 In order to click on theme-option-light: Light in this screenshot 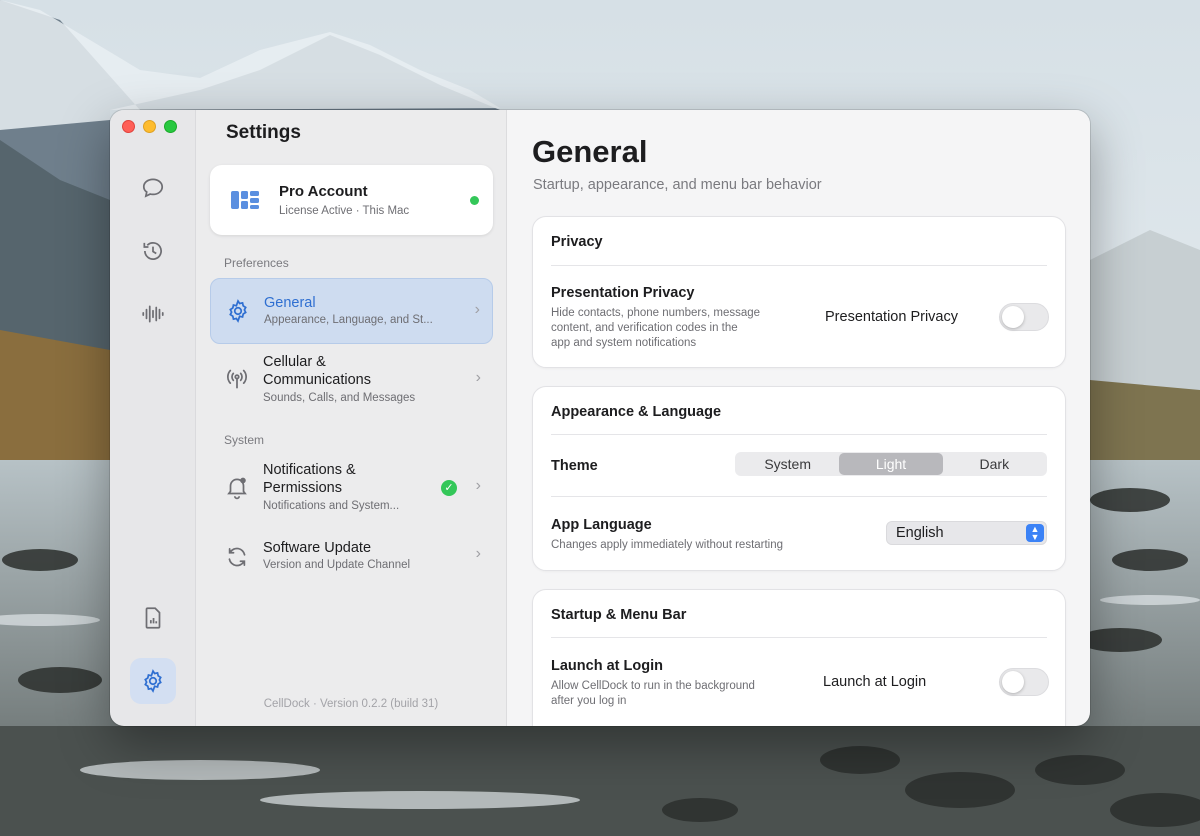, I will do `click(891, 464)`.